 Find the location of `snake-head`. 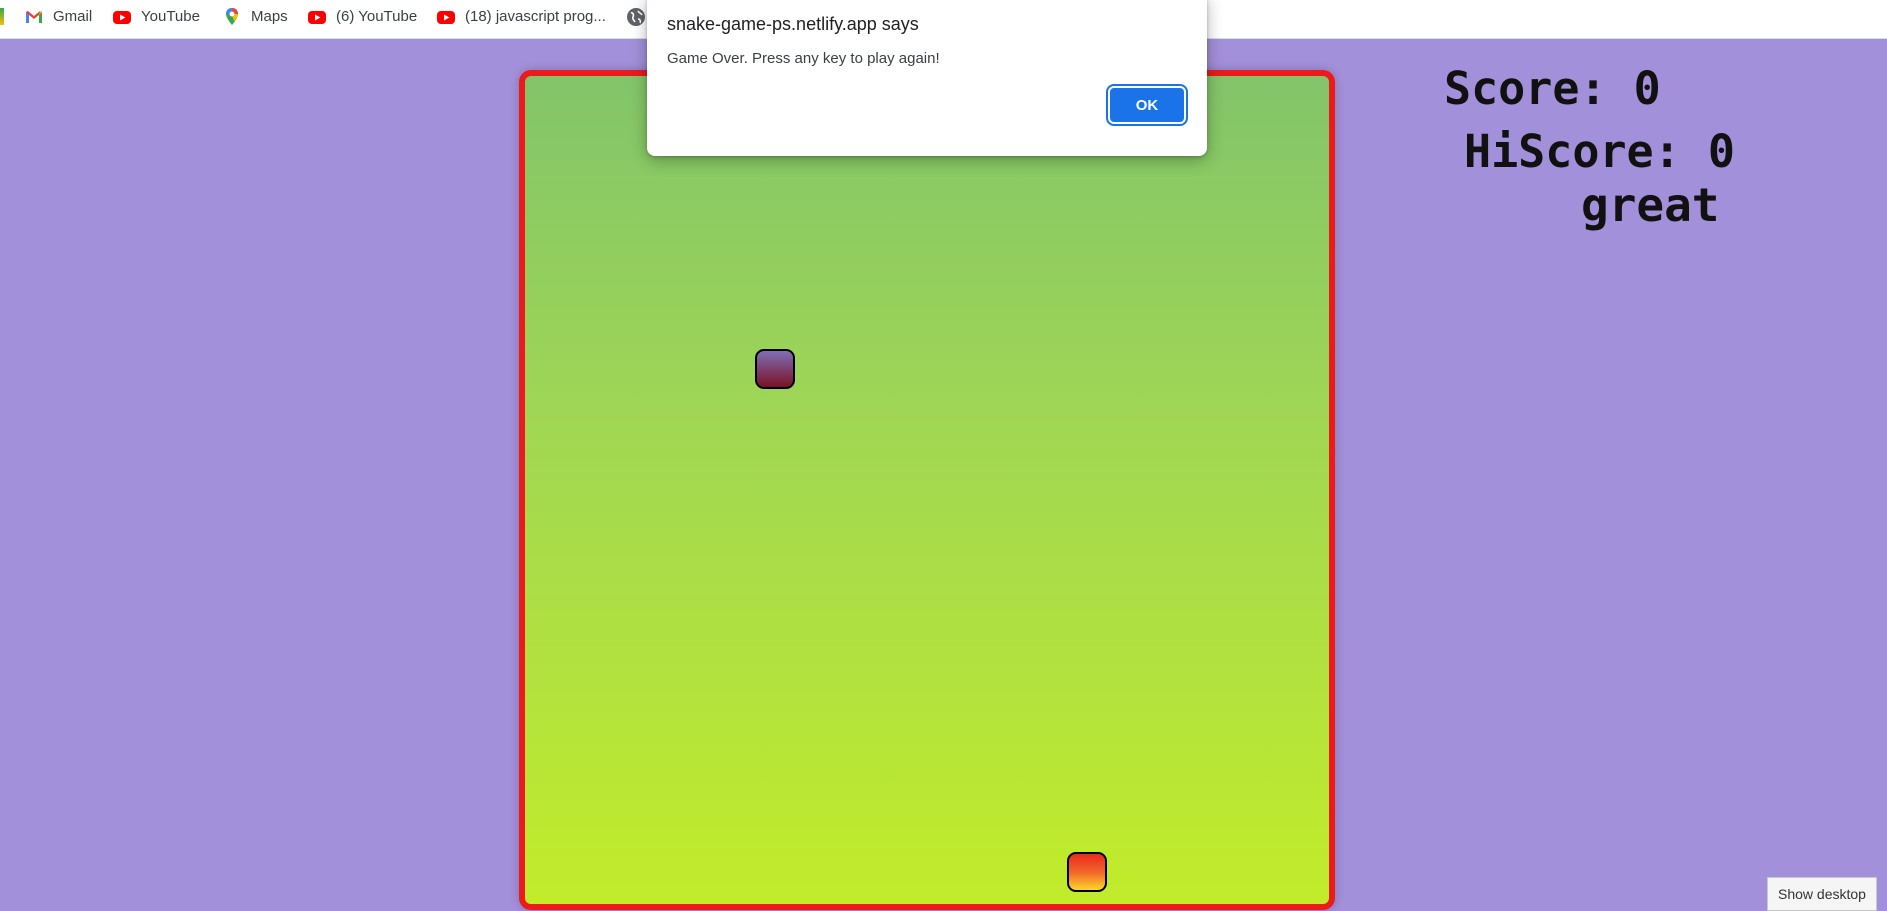

snake-head is located at coordinates (1087, 872).